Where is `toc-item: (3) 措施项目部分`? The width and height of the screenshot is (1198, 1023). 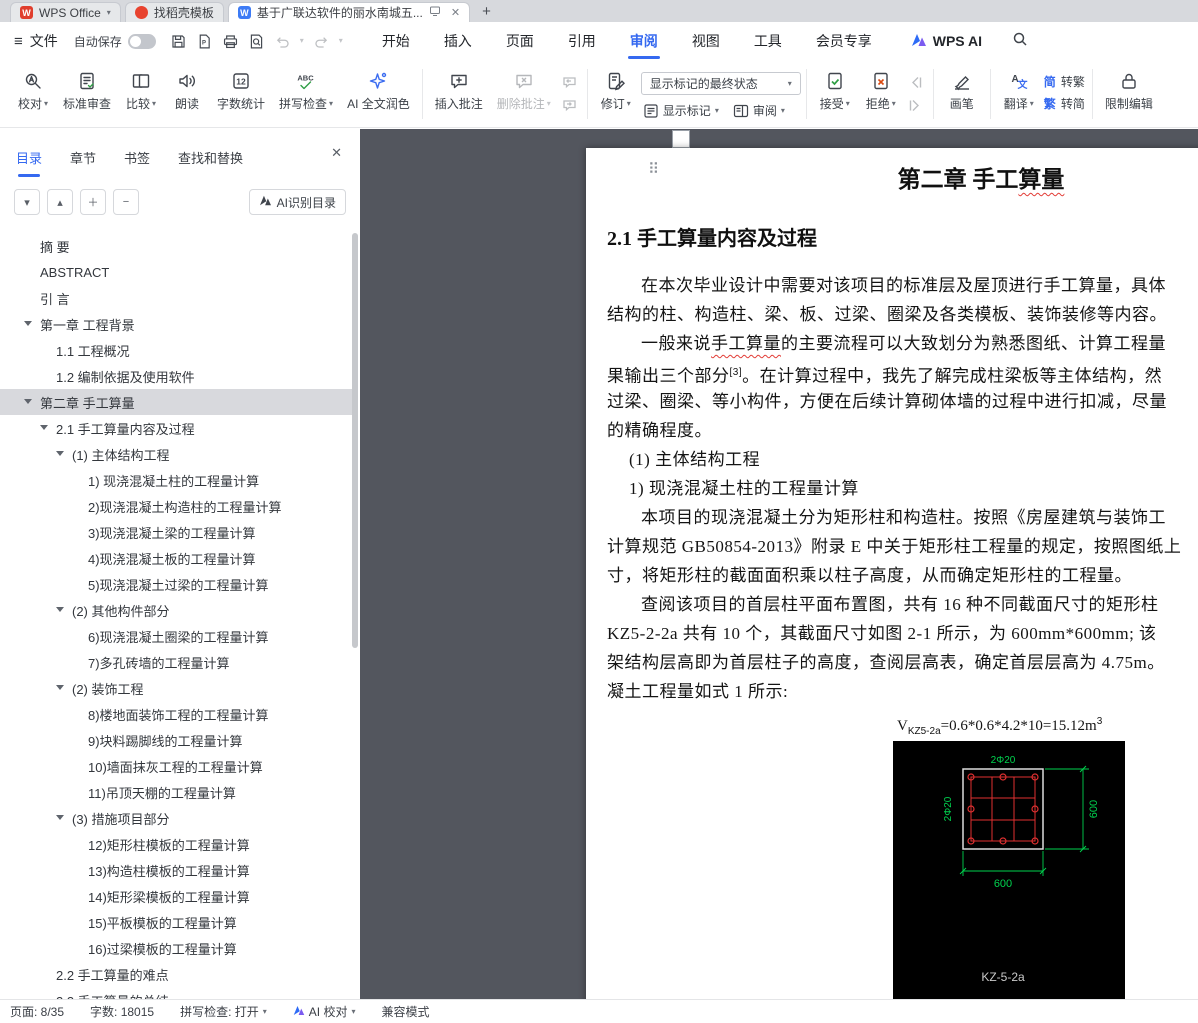
toc-item: (3) 措施项目部分 is located at coordinates (176, 818).